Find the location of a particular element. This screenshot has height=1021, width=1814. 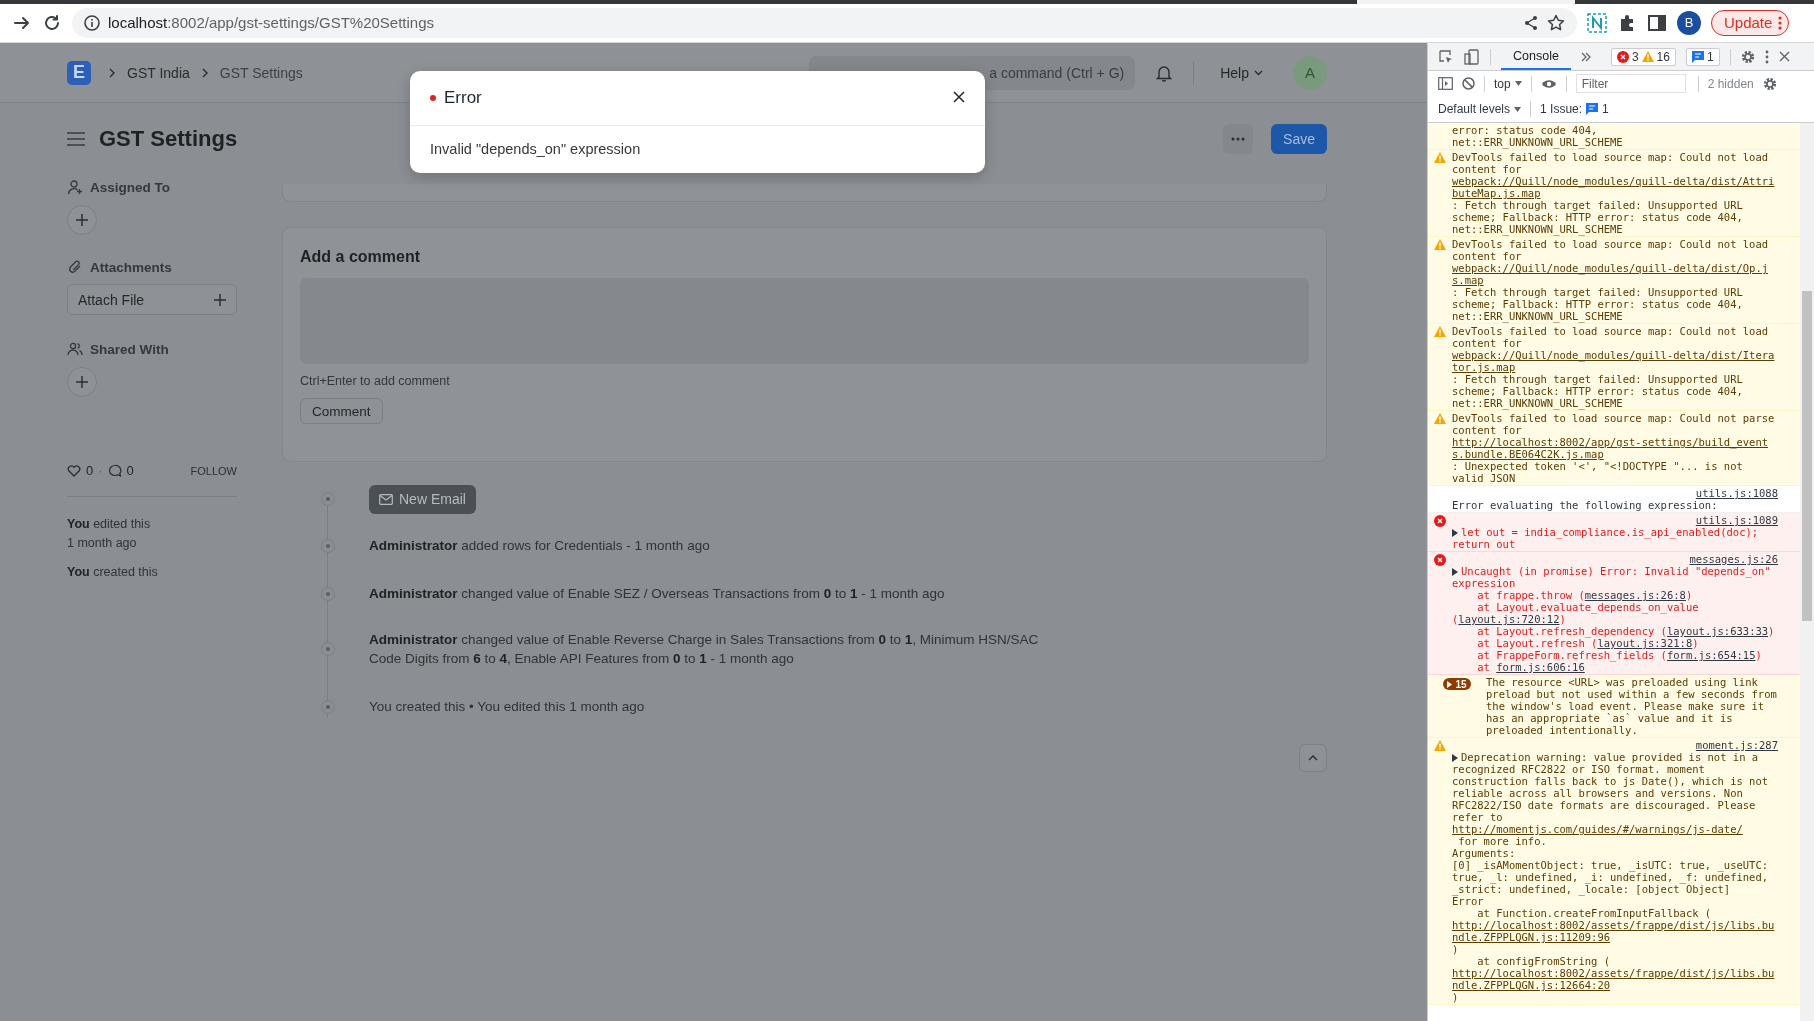

breadcrumb-link: GST India is located at coordinates (158, 72).